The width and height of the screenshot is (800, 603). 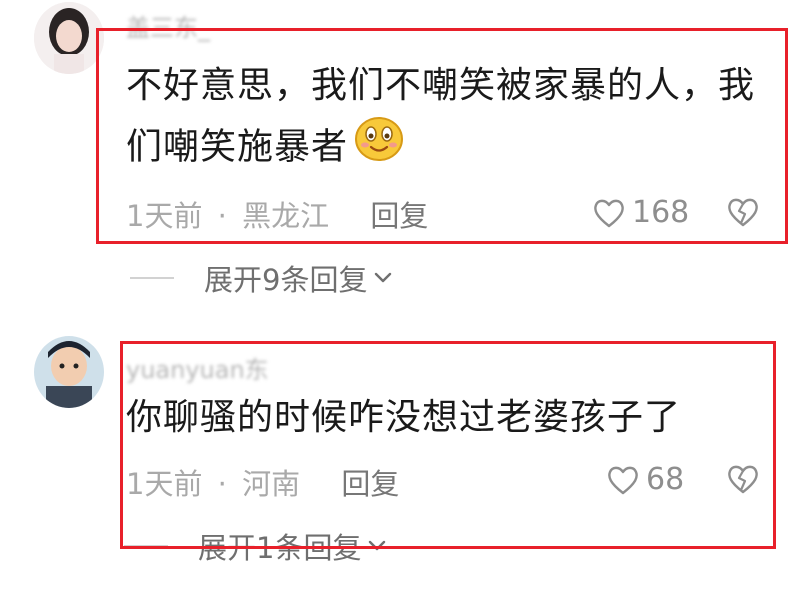 I want to click on expand-replies-button: 展开1条回复, so click(x=255, y=546).